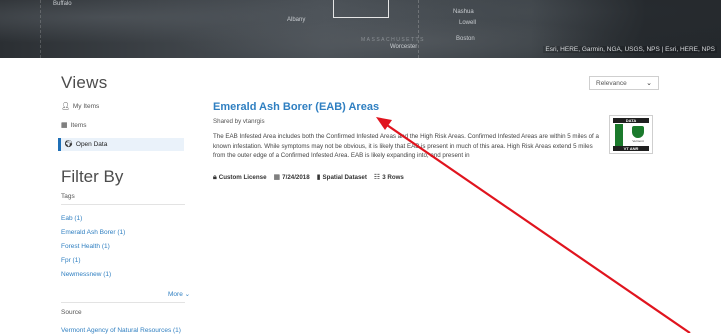 The image size is (721, 334). I want to click on meta-date: ▦ 7/24/2018, so click(292, 177).